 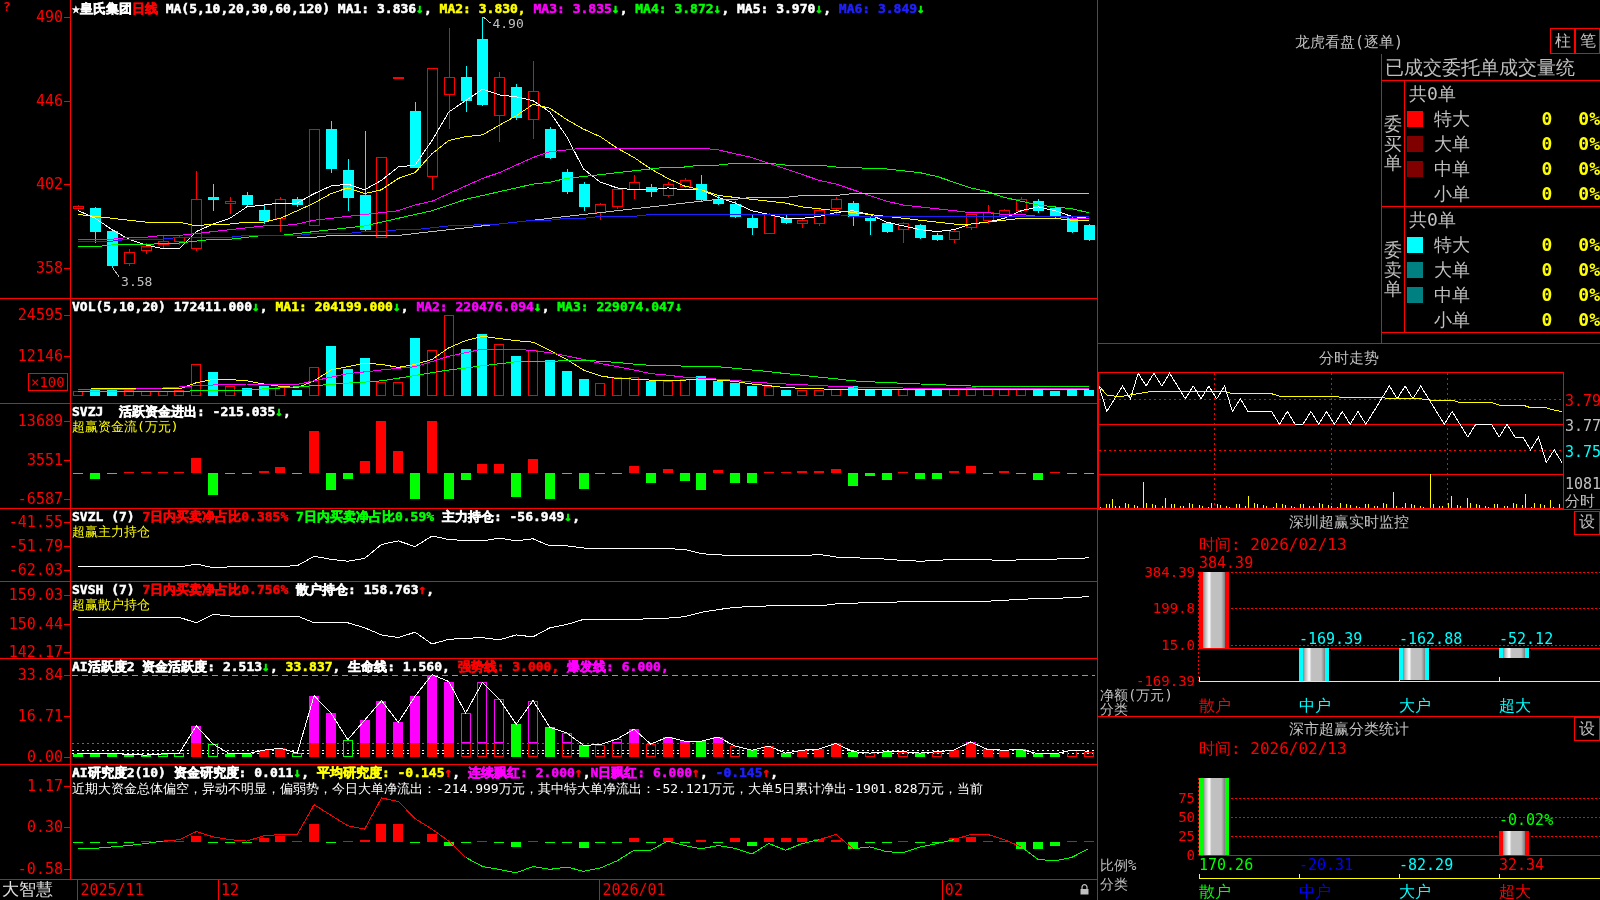 I want to click on axis-label: -41.55, so click(x=35, y=521).